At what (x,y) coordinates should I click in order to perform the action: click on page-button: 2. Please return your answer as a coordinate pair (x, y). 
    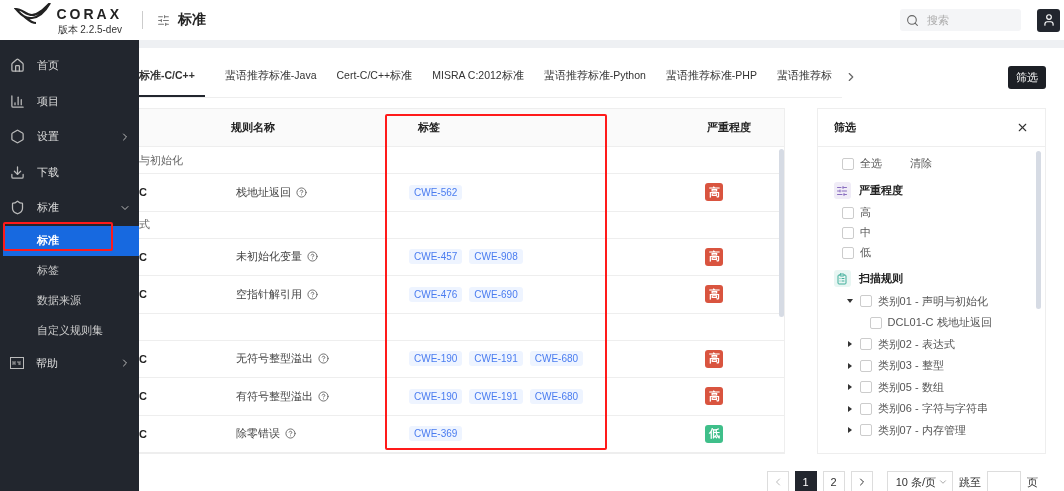
    Looking at the image, I should click on (833, 481).